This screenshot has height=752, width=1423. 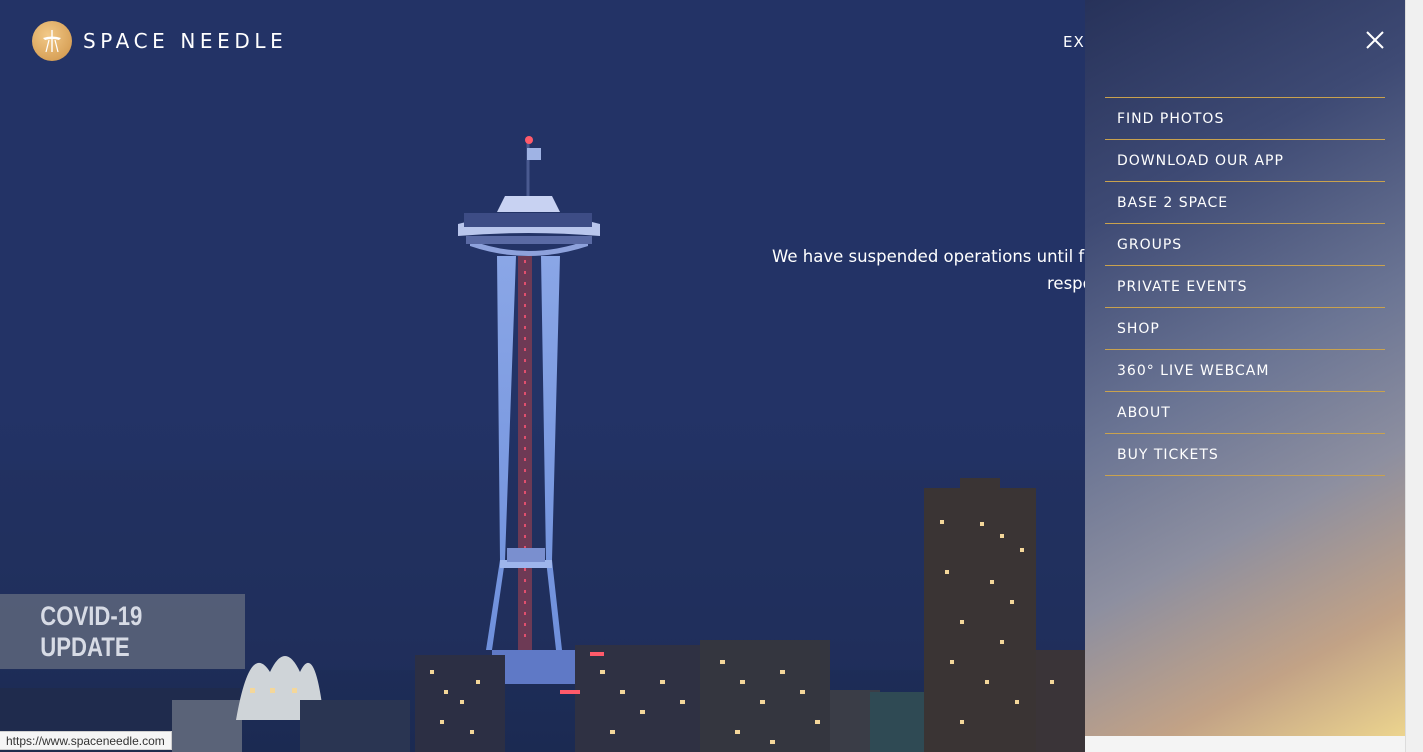 I want to click on space-needle-logo-icon, so click(x=52, y=41).